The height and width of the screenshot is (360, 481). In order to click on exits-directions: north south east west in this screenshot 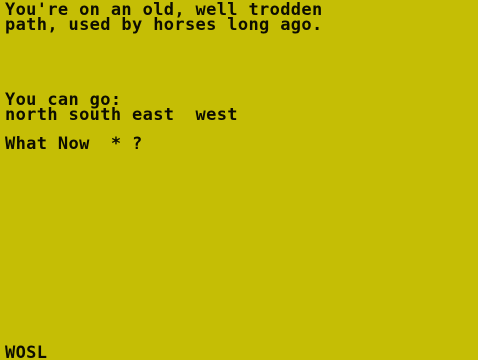, I will do `click(121, 115)`.